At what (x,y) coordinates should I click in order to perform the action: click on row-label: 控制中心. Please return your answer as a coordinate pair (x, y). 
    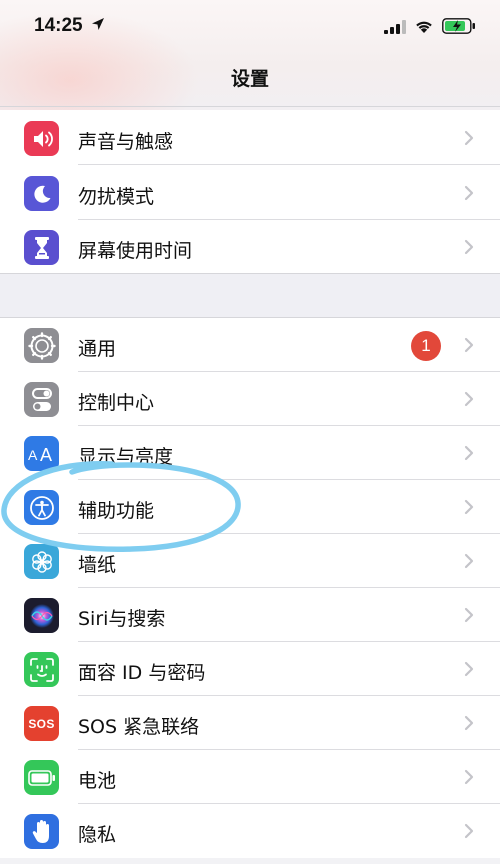
    Looking at the image, I should click on (116, 403).